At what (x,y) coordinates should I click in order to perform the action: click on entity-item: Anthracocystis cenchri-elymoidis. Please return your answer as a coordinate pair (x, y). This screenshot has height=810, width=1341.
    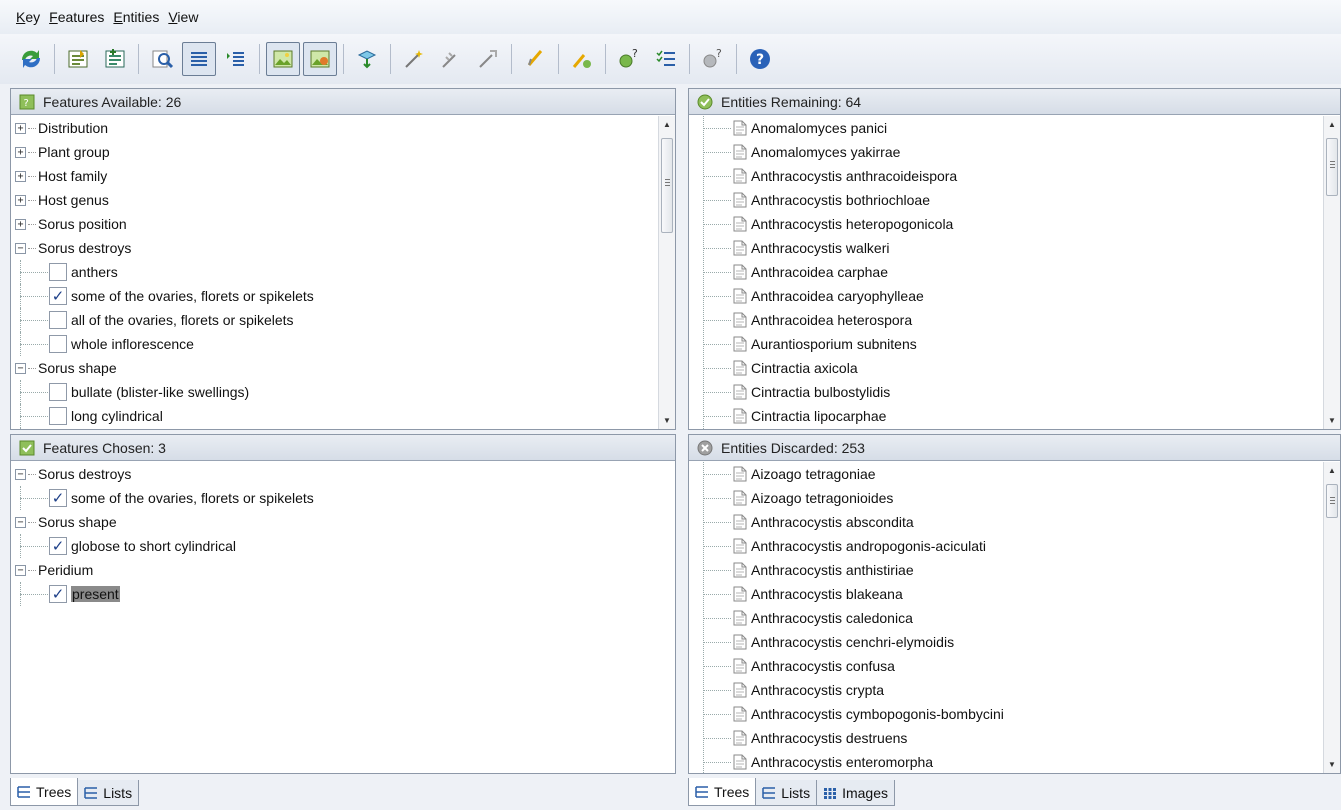
    Looking at the image, I should click on (1014, 642).